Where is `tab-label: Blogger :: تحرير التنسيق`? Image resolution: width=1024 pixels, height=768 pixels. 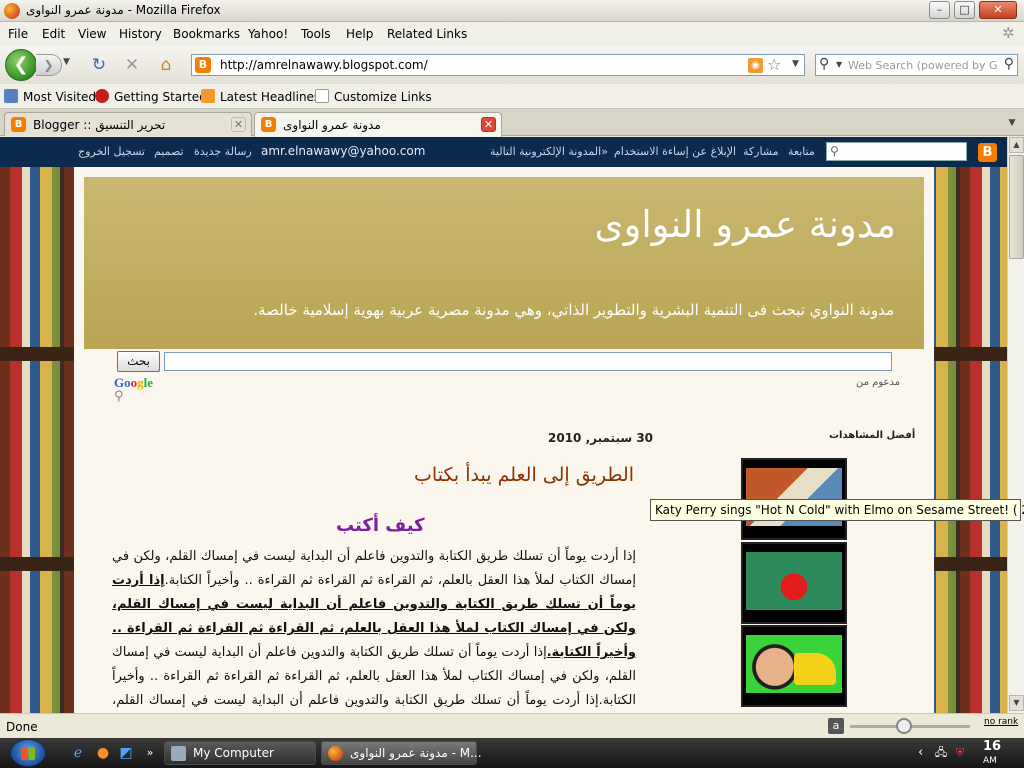 tab-label: Blogger :: تحرير التنسيق is located at coordinates (99, 125).